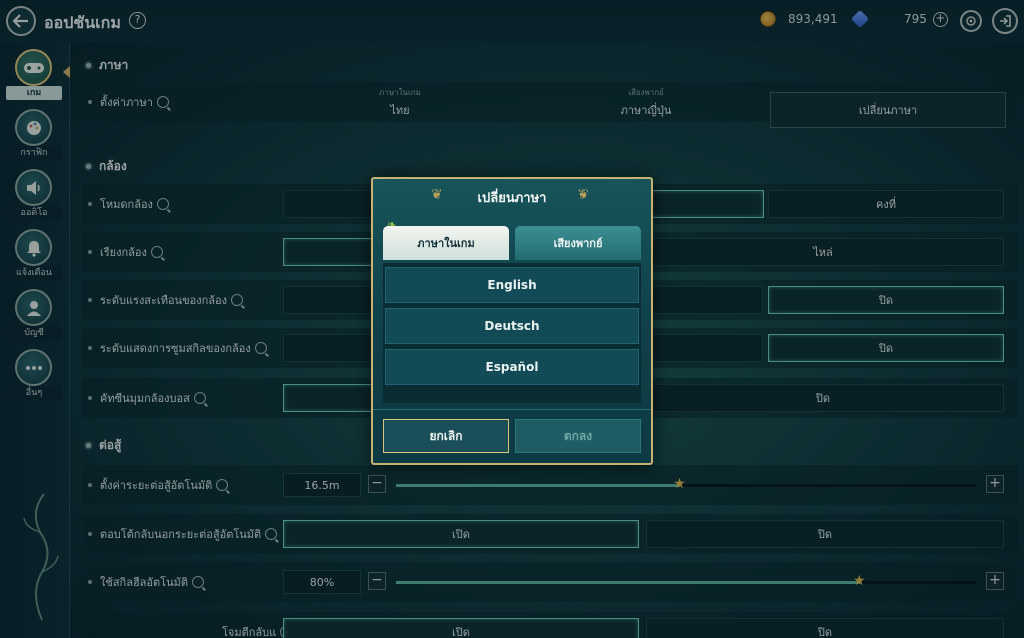 The height and width of the screenshot is (638, 1024). What do you see at coordinates (512, 285) in the screenshot?
I see `language-option-english: English` at bounding box center [512, 285].